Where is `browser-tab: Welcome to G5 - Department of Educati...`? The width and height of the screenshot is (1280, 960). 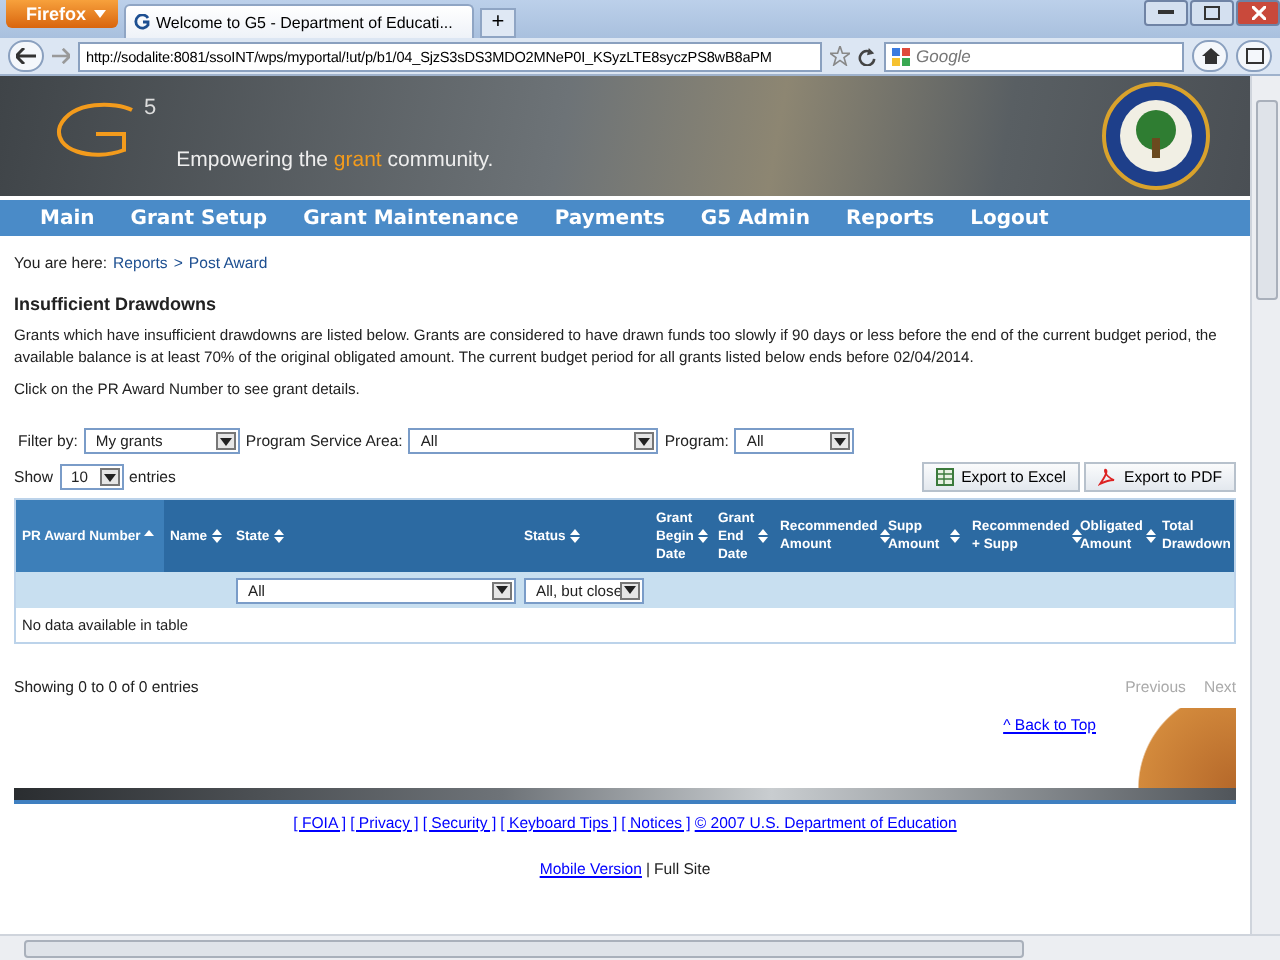 browser-tab: Welcome to G5 - Department of Educati... is located at coordinates (299, 21).